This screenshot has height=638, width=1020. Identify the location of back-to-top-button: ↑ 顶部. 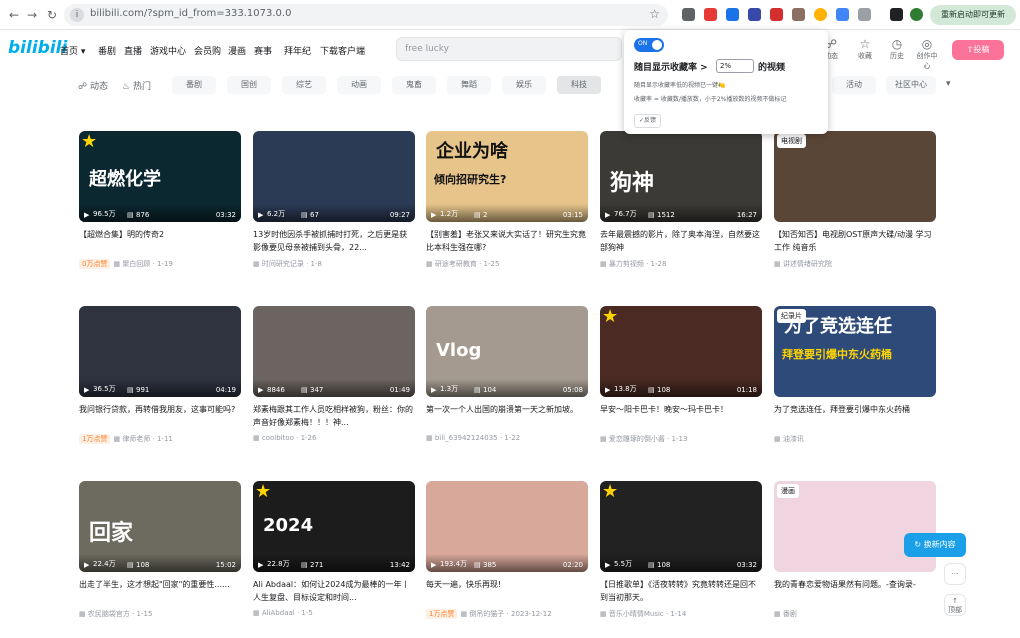
(955, 605).